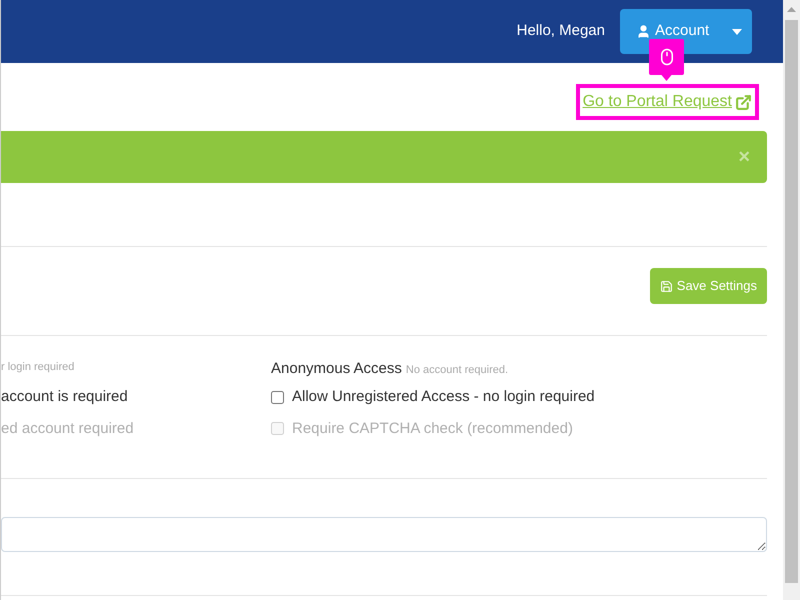  Describe the element at coordinates (791, 9) in the screenshot. I see `scroll-up-icon` at that location.